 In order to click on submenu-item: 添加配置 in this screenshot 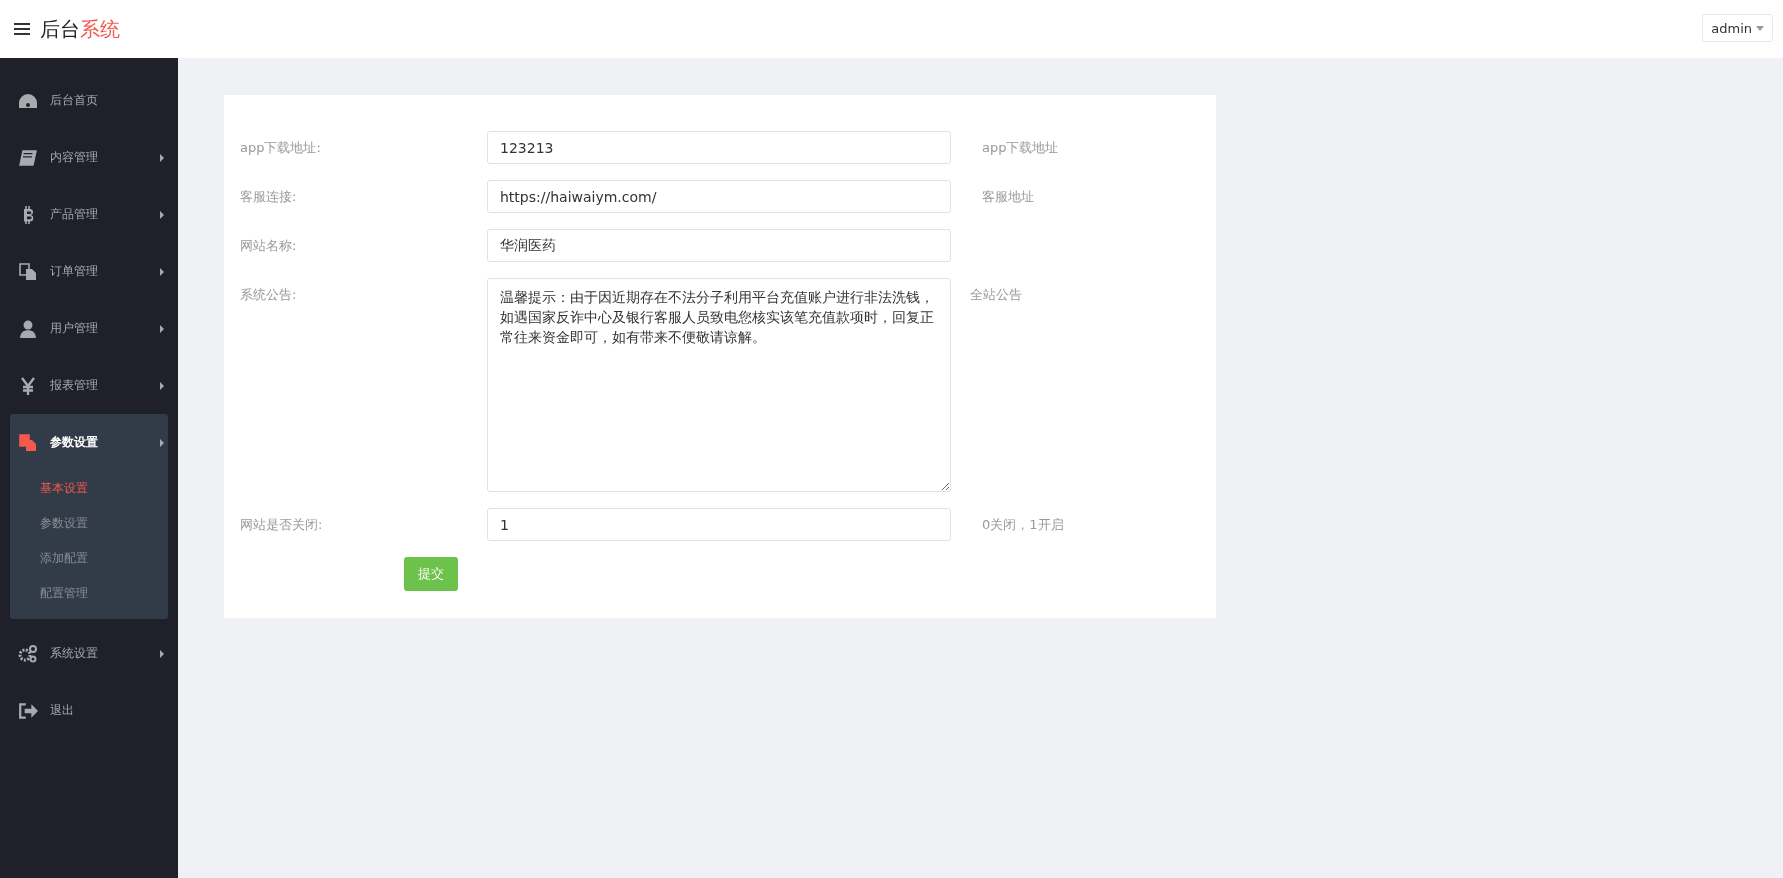, I will do `click(89, 558)`.